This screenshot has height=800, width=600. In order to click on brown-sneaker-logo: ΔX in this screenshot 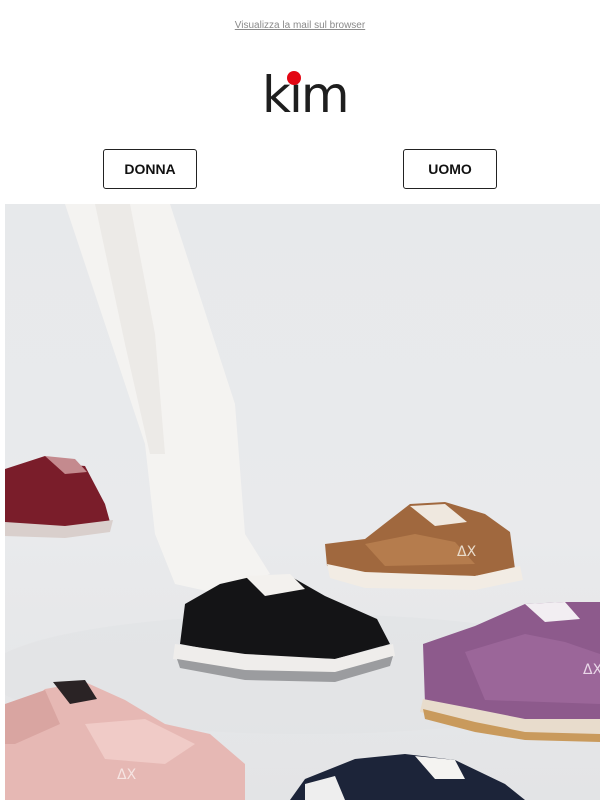, I will do `click(467, 552)`.